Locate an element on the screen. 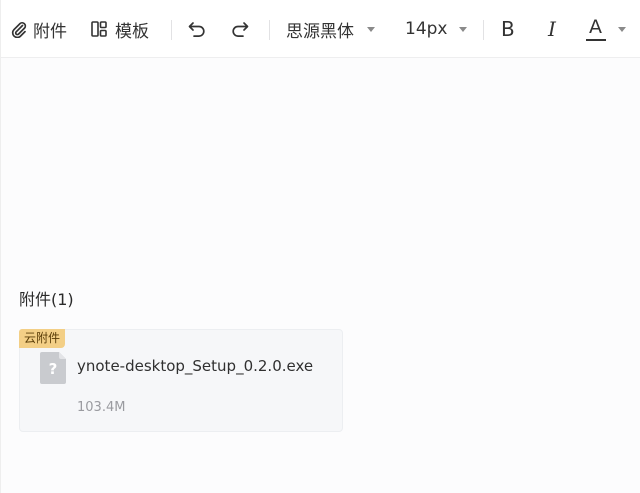 The height and width of the screenshot is (493, 640). italic-button: I is located at coordinates (552, 29).